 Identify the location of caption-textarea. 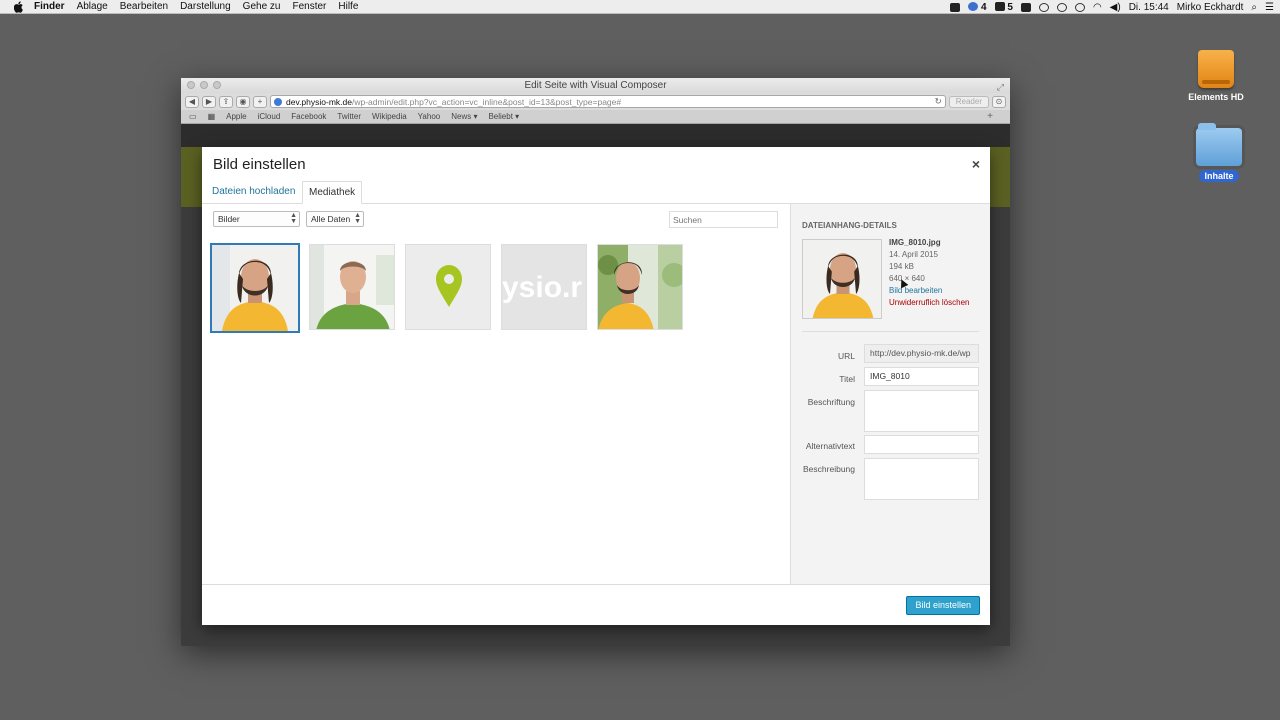
(921, 411).